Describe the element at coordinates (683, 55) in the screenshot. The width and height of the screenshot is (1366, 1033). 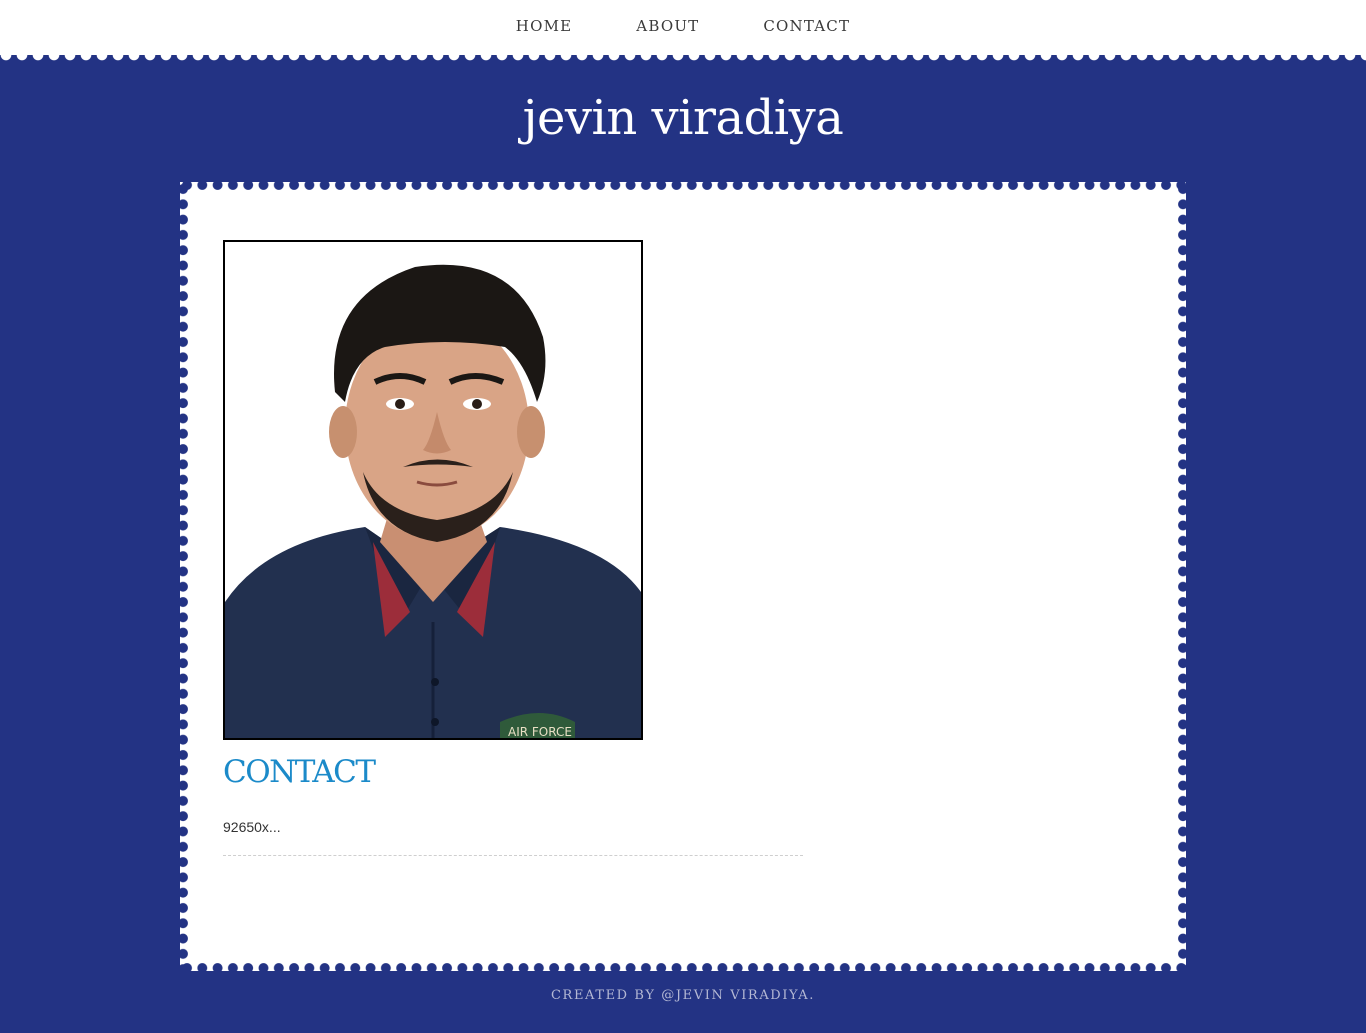
I see `nav-scalloped-edge` at that location.